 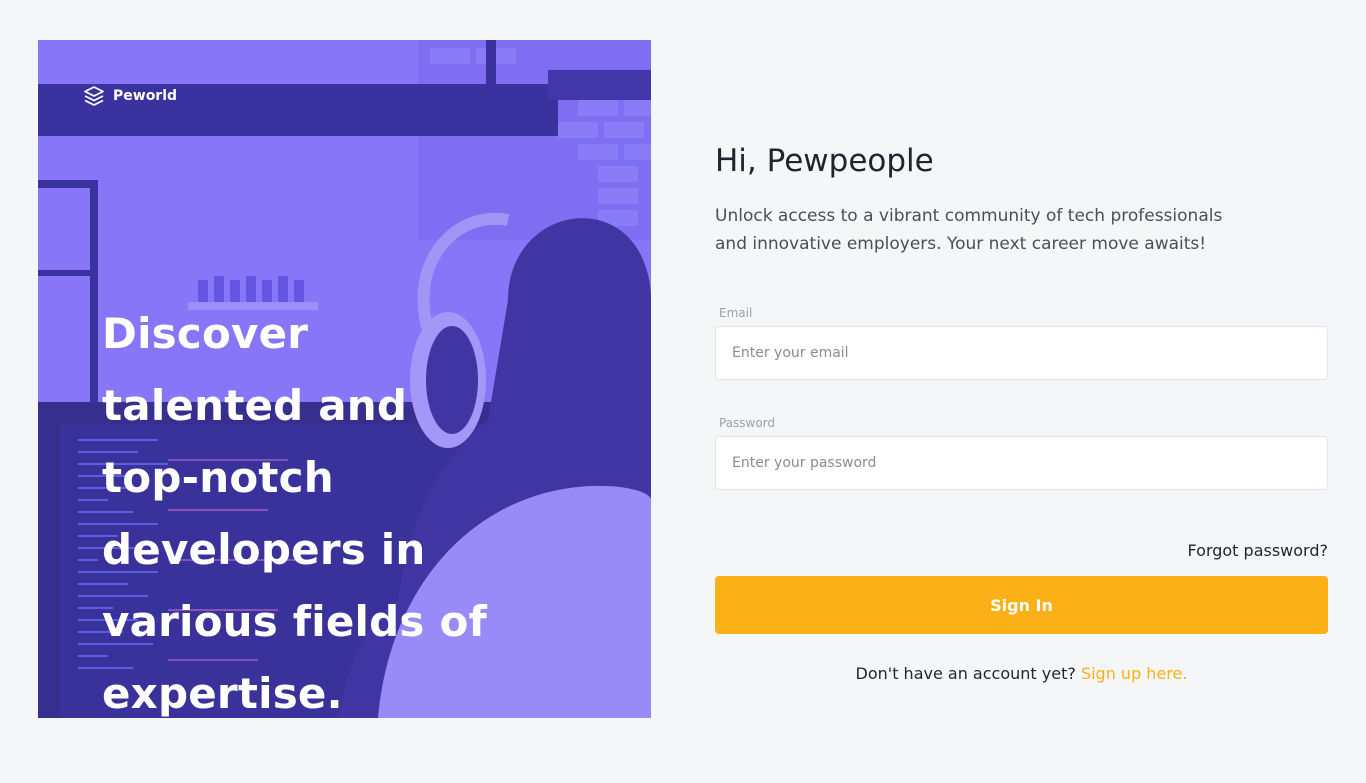 I want to click on forgot-password-link: Forgot password?, so click(x=1258, y=550).